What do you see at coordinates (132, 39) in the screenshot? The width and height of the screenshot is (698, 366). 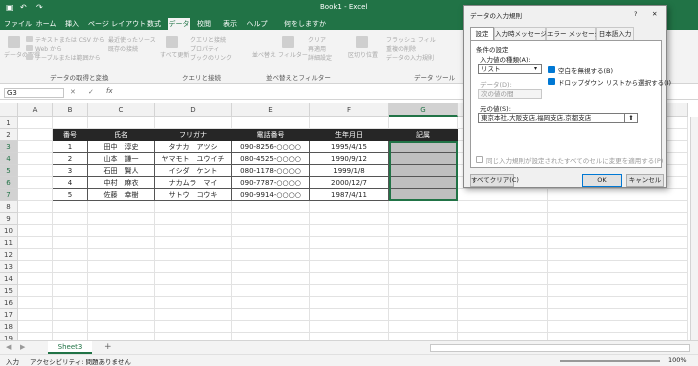 I see `recent-sources-button: 最近使ったソース` at bounding box center [132, 39].